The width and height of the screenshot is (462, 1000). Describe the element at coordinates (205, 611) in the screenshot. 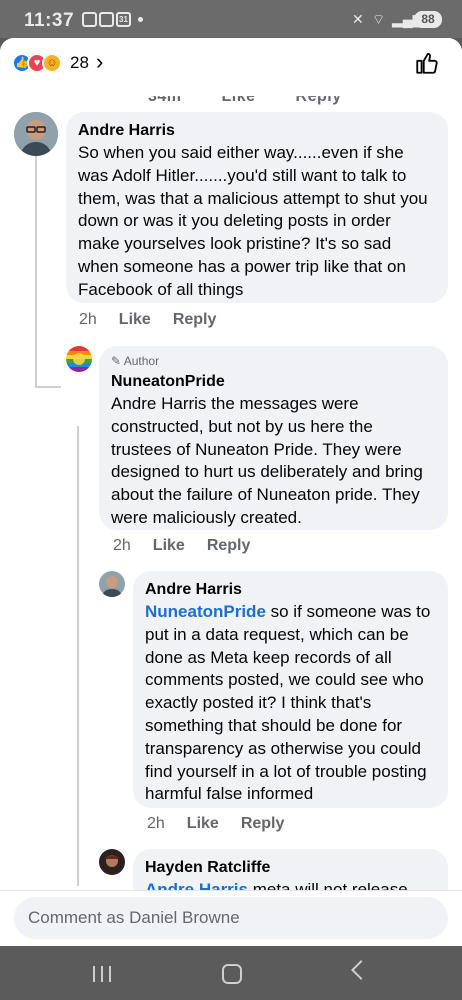

I see `mention-link: NuneatonPride` at that location.